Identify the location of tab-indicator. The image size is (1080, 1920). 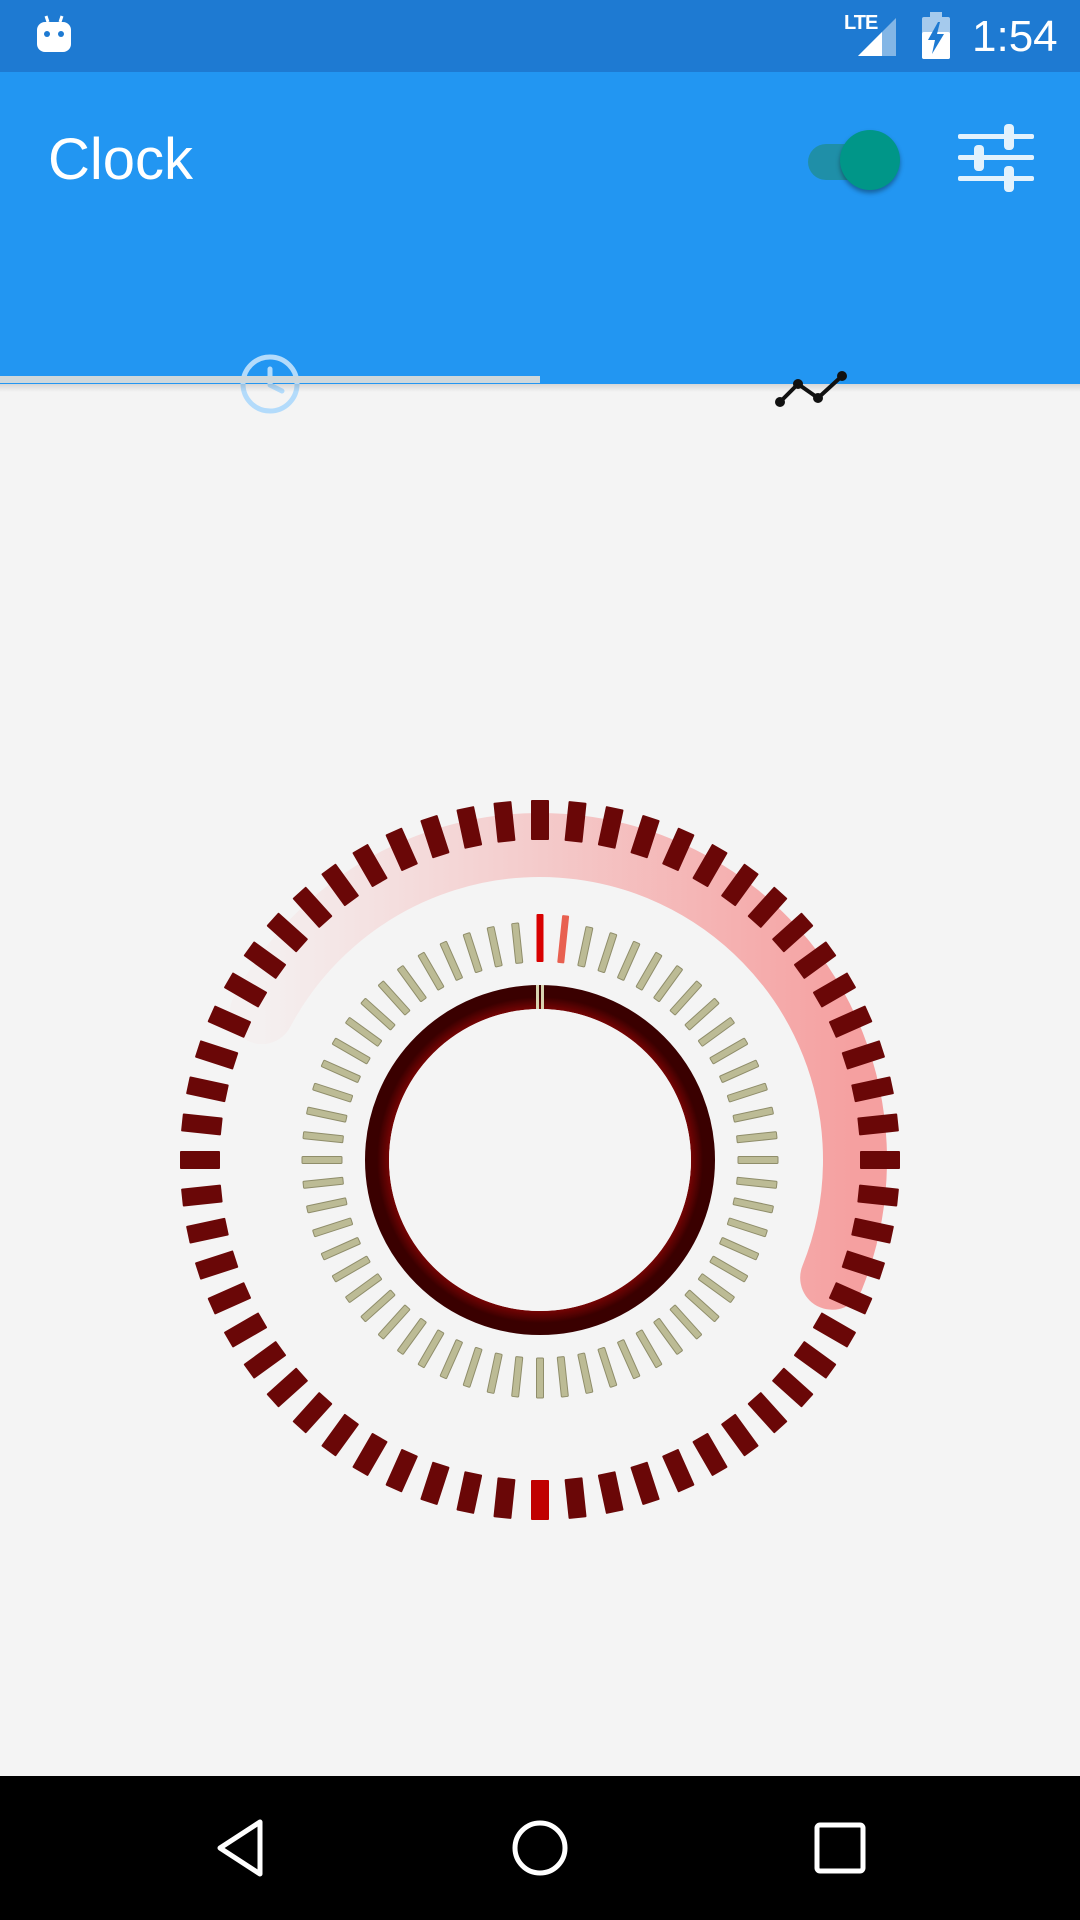
(270, 379).